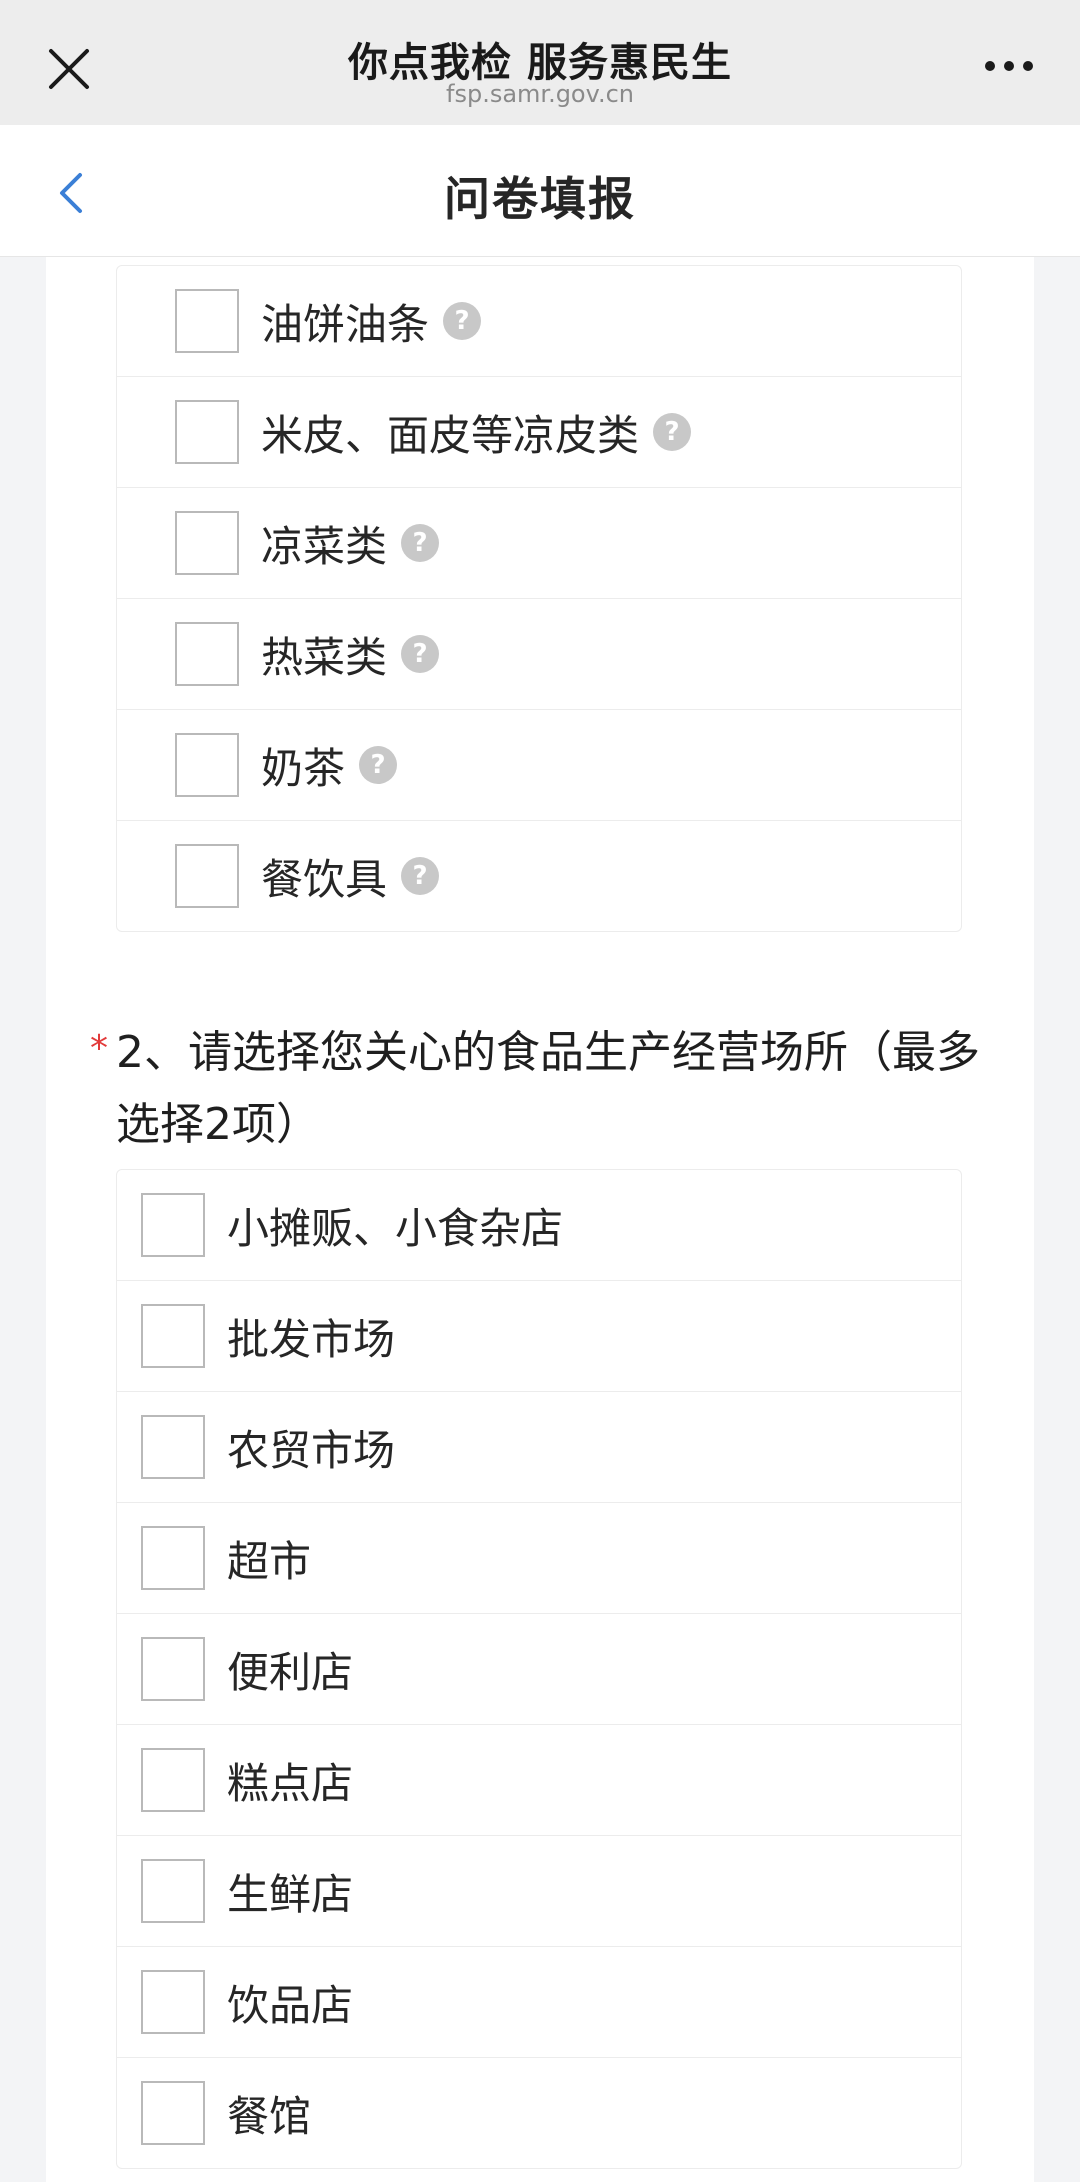  Describe the element at coordinates (1009, 66) in the screenshot. I see `more-dots-icon` at that location.